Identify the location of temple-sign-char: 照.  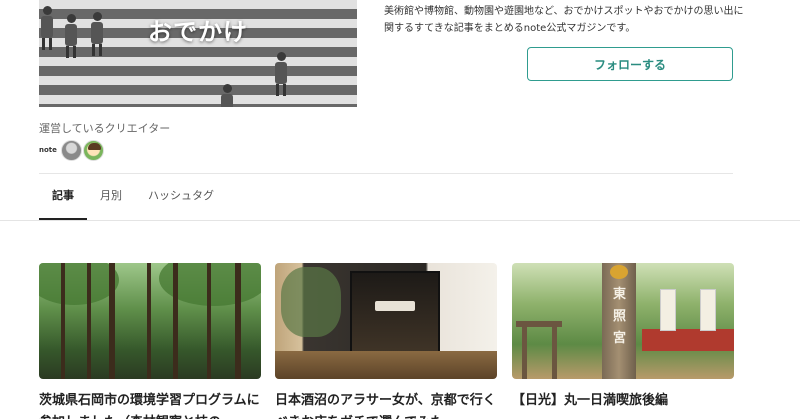
(620, 316).